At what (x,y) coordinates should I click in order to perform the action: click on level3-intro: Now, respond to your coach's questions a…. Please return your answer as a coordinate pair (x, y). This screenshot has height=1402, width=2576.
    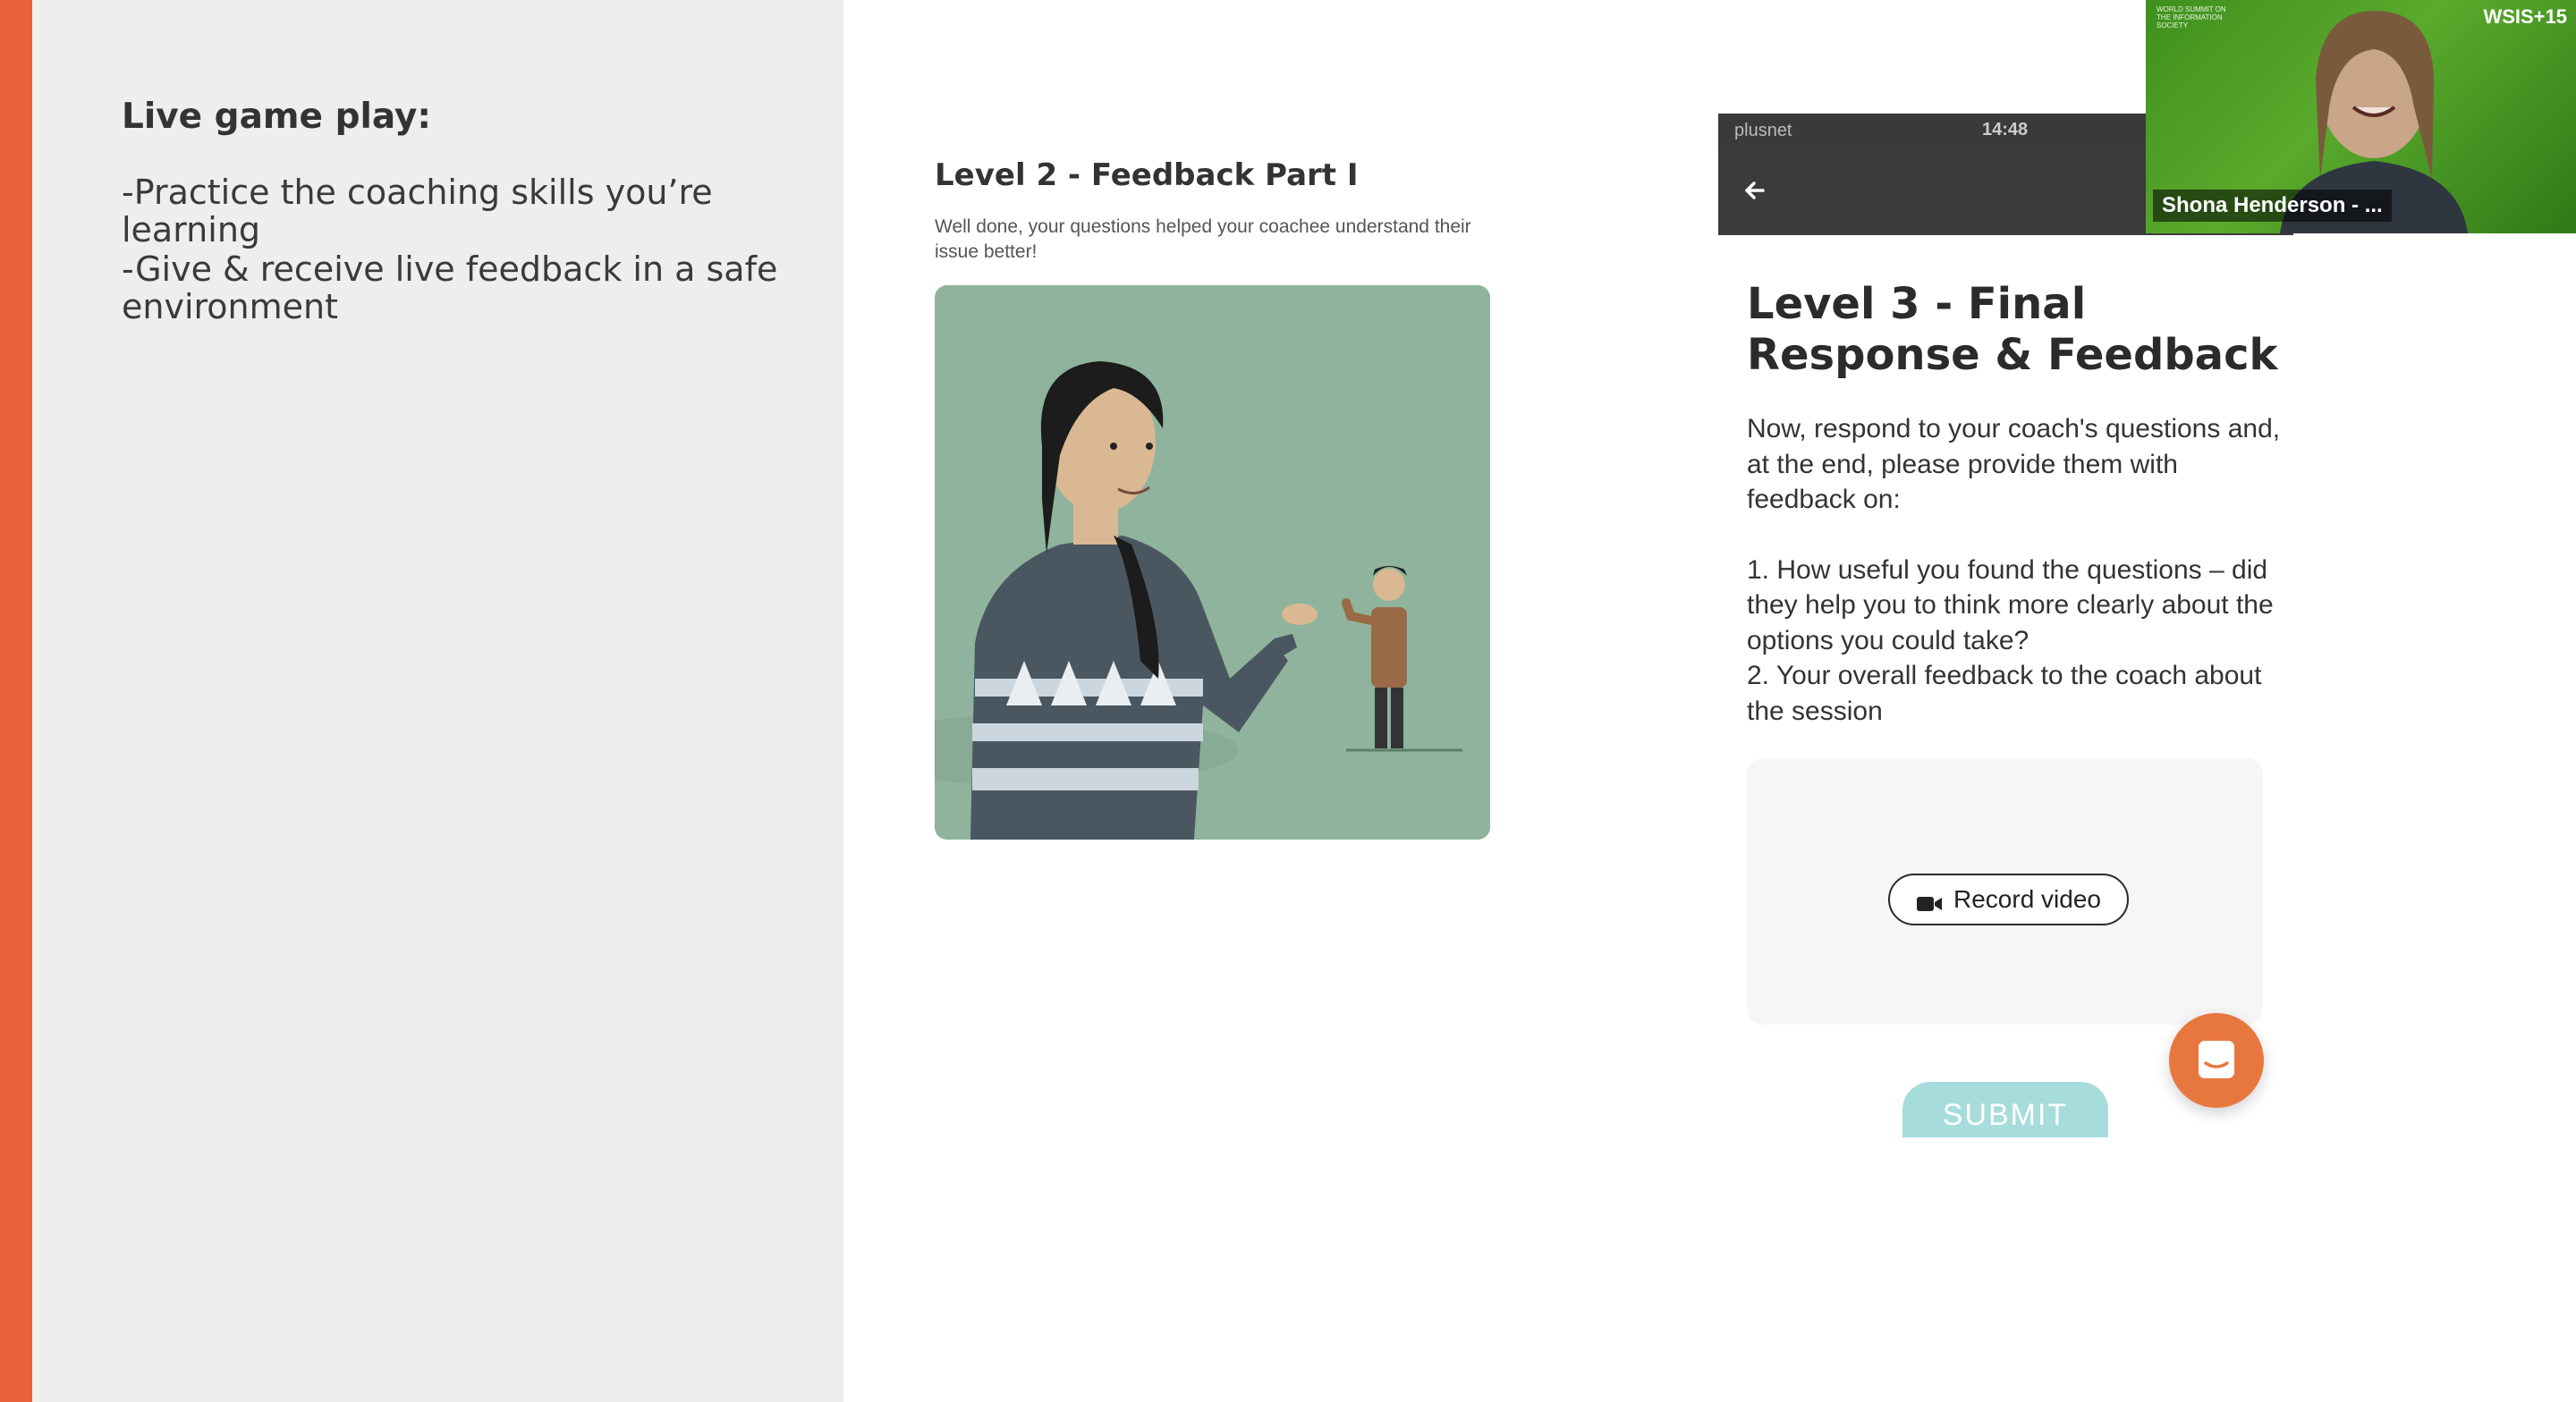
    Looking at the image, I should click on (2014, 464).